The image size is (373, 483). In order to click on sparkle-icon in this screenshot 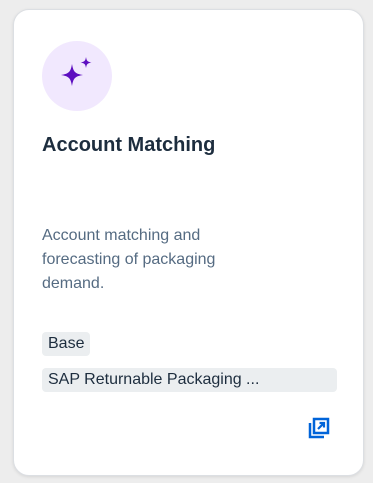, I will do `click(76, 71)`.